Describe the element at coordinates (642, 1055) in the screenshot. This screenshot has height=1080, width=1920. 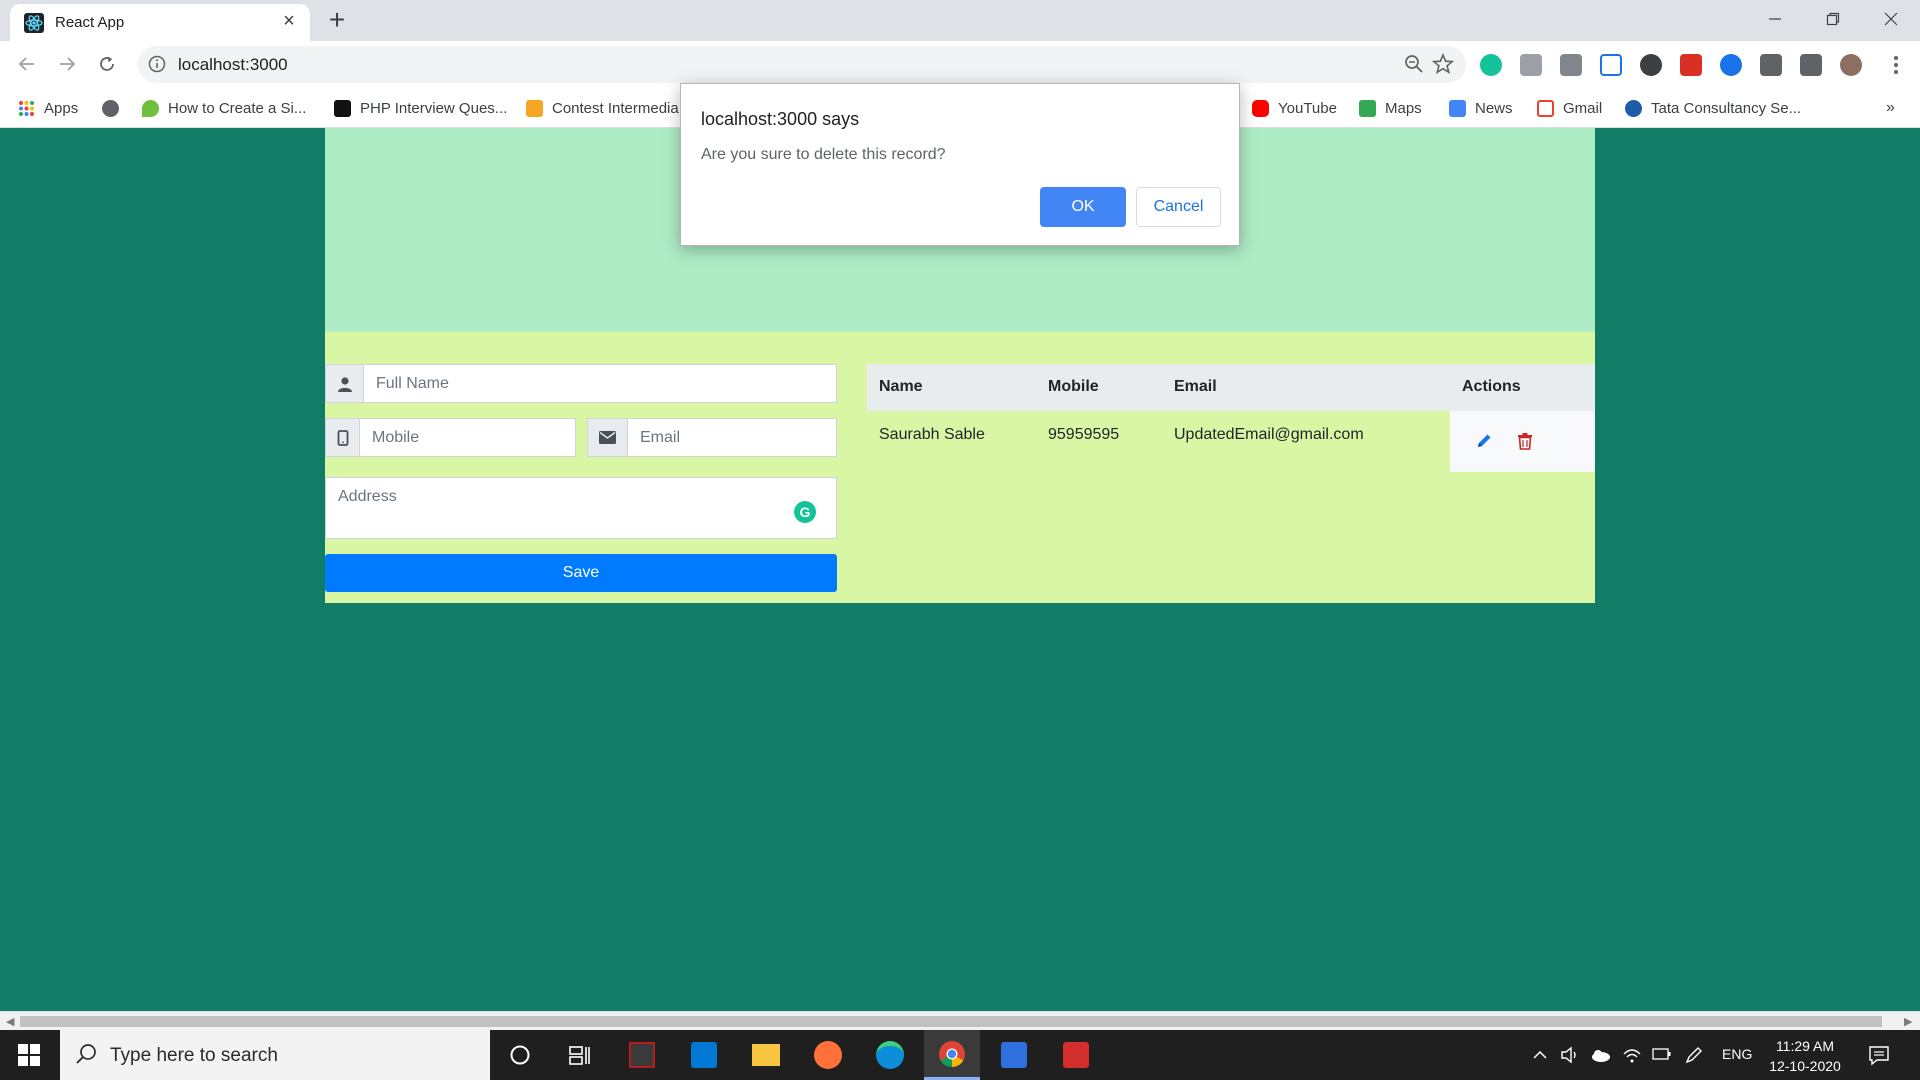
I see `taskbar-app-predator` at that location.